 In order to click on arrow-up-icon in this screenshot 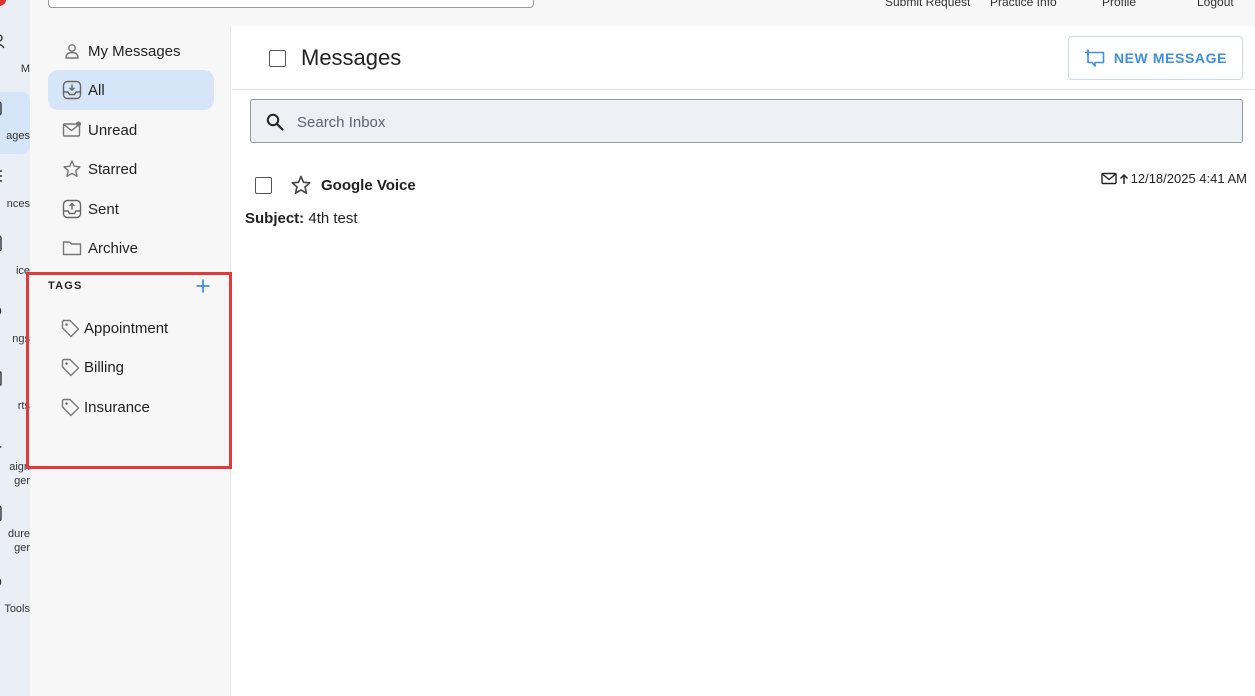, I will do `click(1124, 179)`.